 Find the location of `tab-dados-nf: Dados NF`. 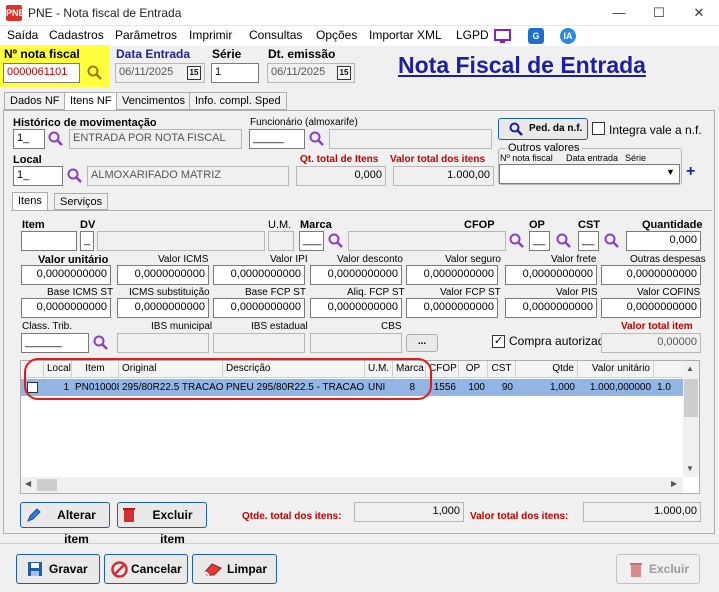

tab-dados-nf: Dados NF is located at coordinates (35, 101).